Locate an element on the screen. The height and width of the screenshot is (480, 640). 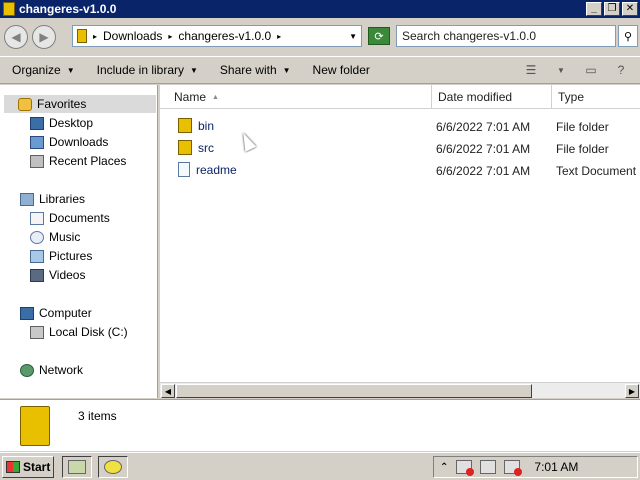
nav-documents: Documents is located at coordinates (70, 218).